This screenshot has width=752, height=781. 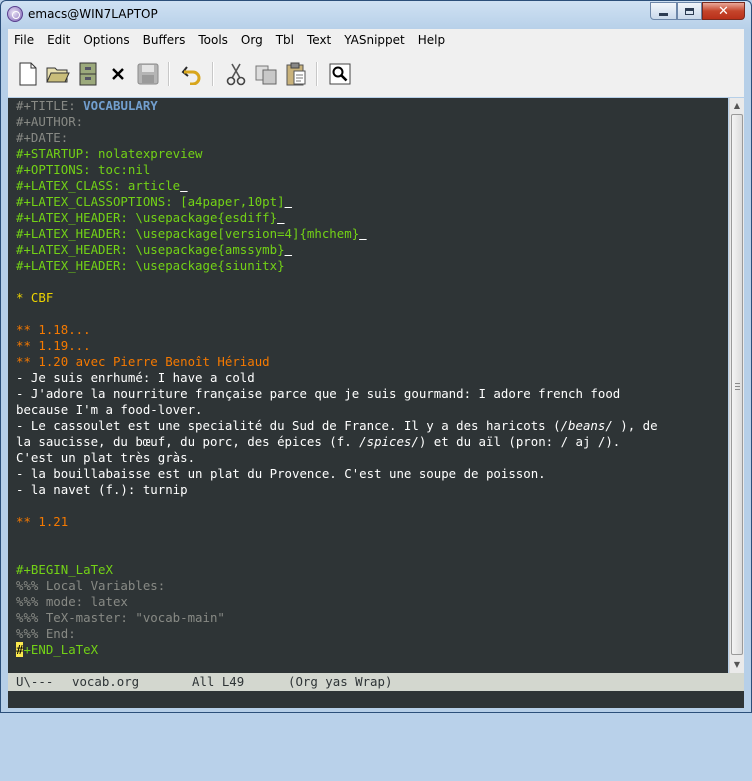 What do you see at coordinates (61, 649) in the screenshot?
I see `buffer-text: +END_LaTeX` at bounding box center [61, 649].